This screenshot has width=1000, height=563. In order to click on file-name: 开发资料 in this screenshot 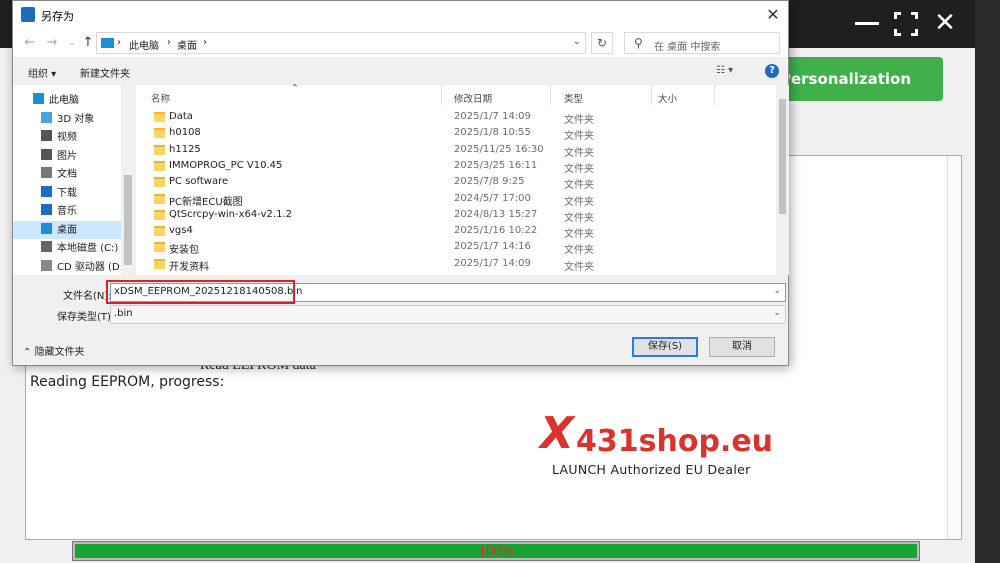, I will do `click(189, 267)`.